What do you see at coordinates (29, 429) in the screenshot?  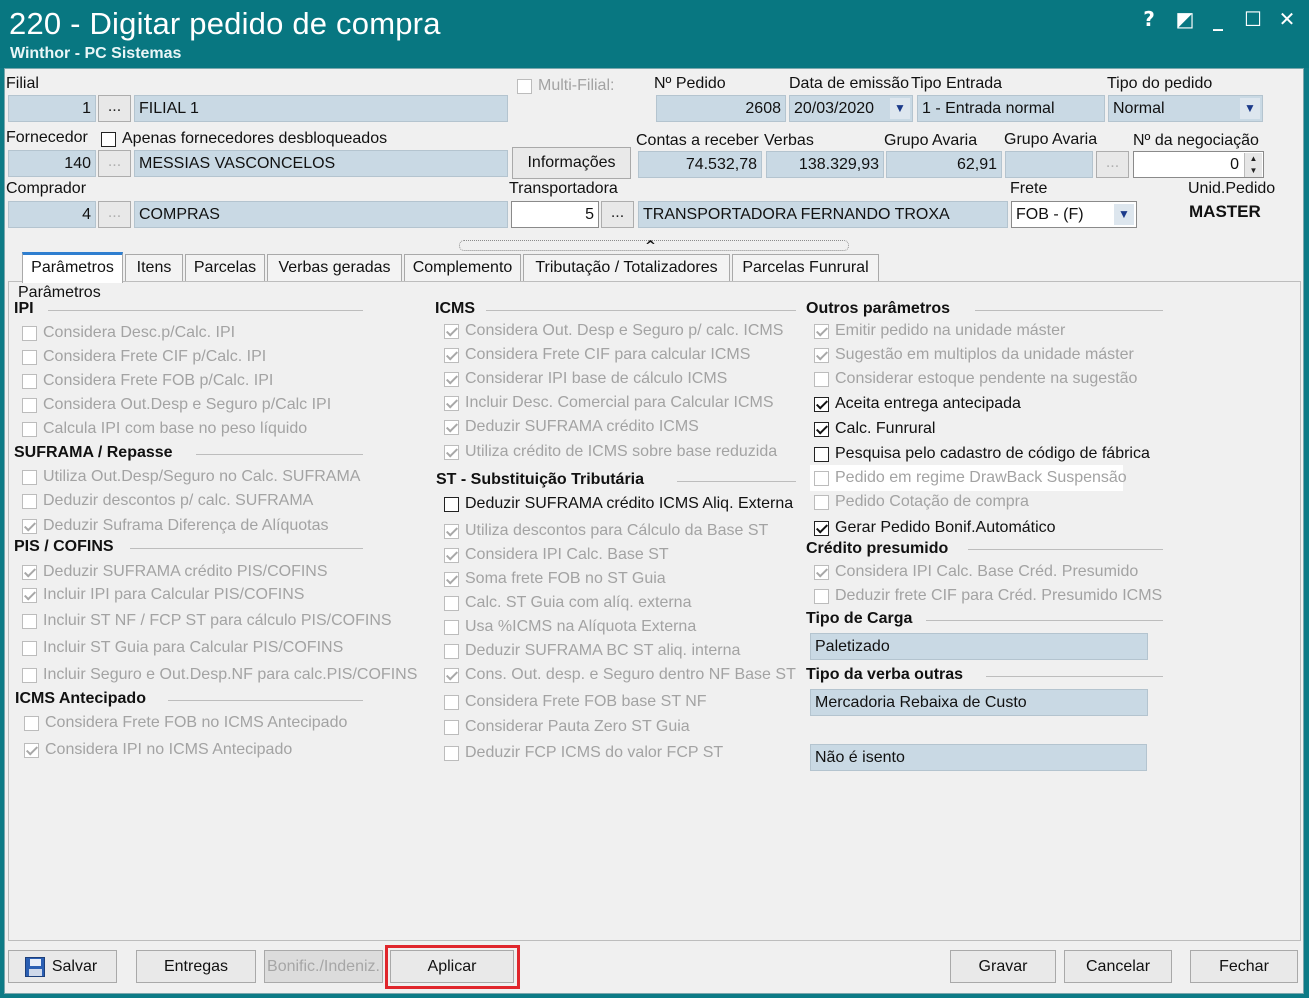 I see `ipi-check-5-box` at bounding box center [29, 429].